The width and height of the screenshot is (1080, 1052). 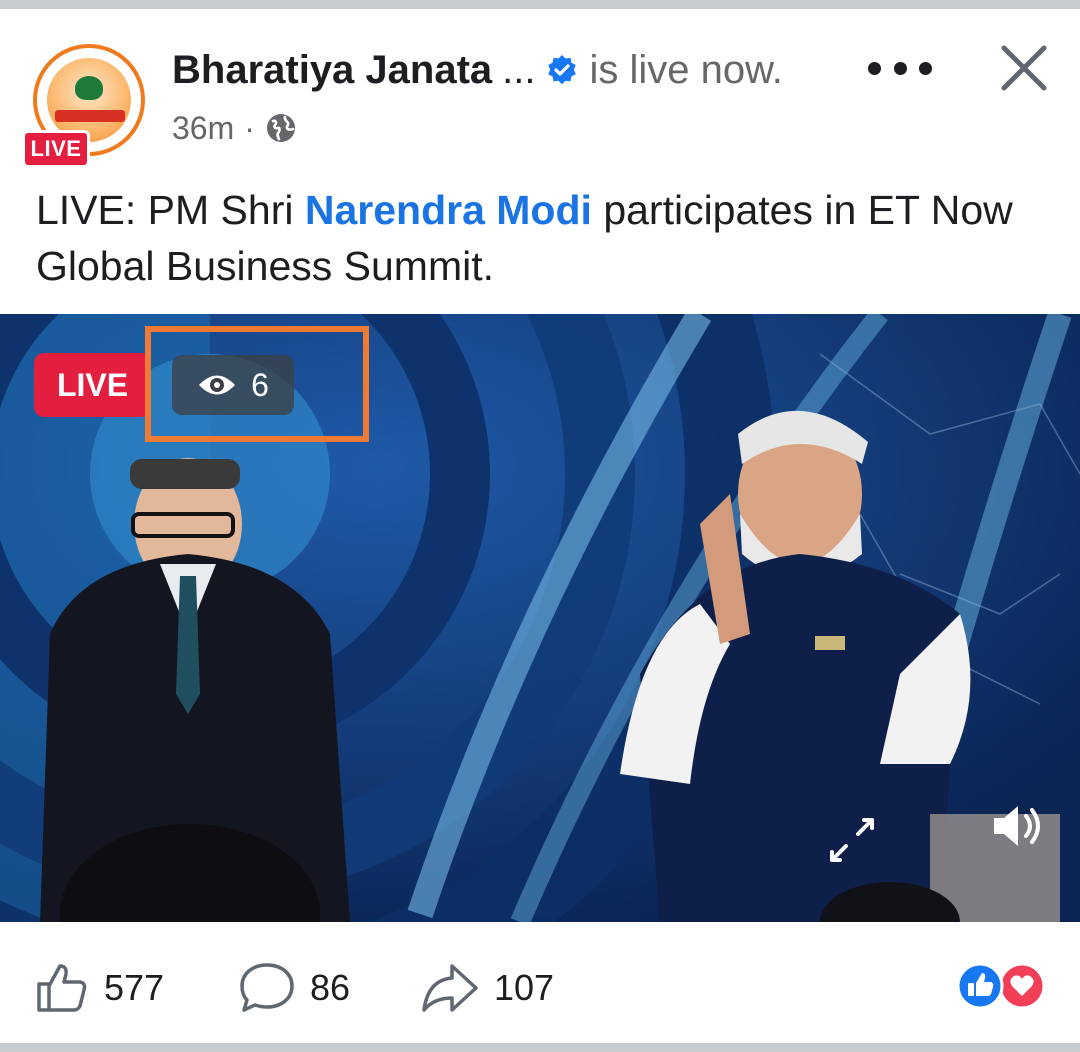 What do you see at coordinates (92, 385) in the screenshot?
I see `video-live-badge: LIVE` at bounding box center [92, 385].